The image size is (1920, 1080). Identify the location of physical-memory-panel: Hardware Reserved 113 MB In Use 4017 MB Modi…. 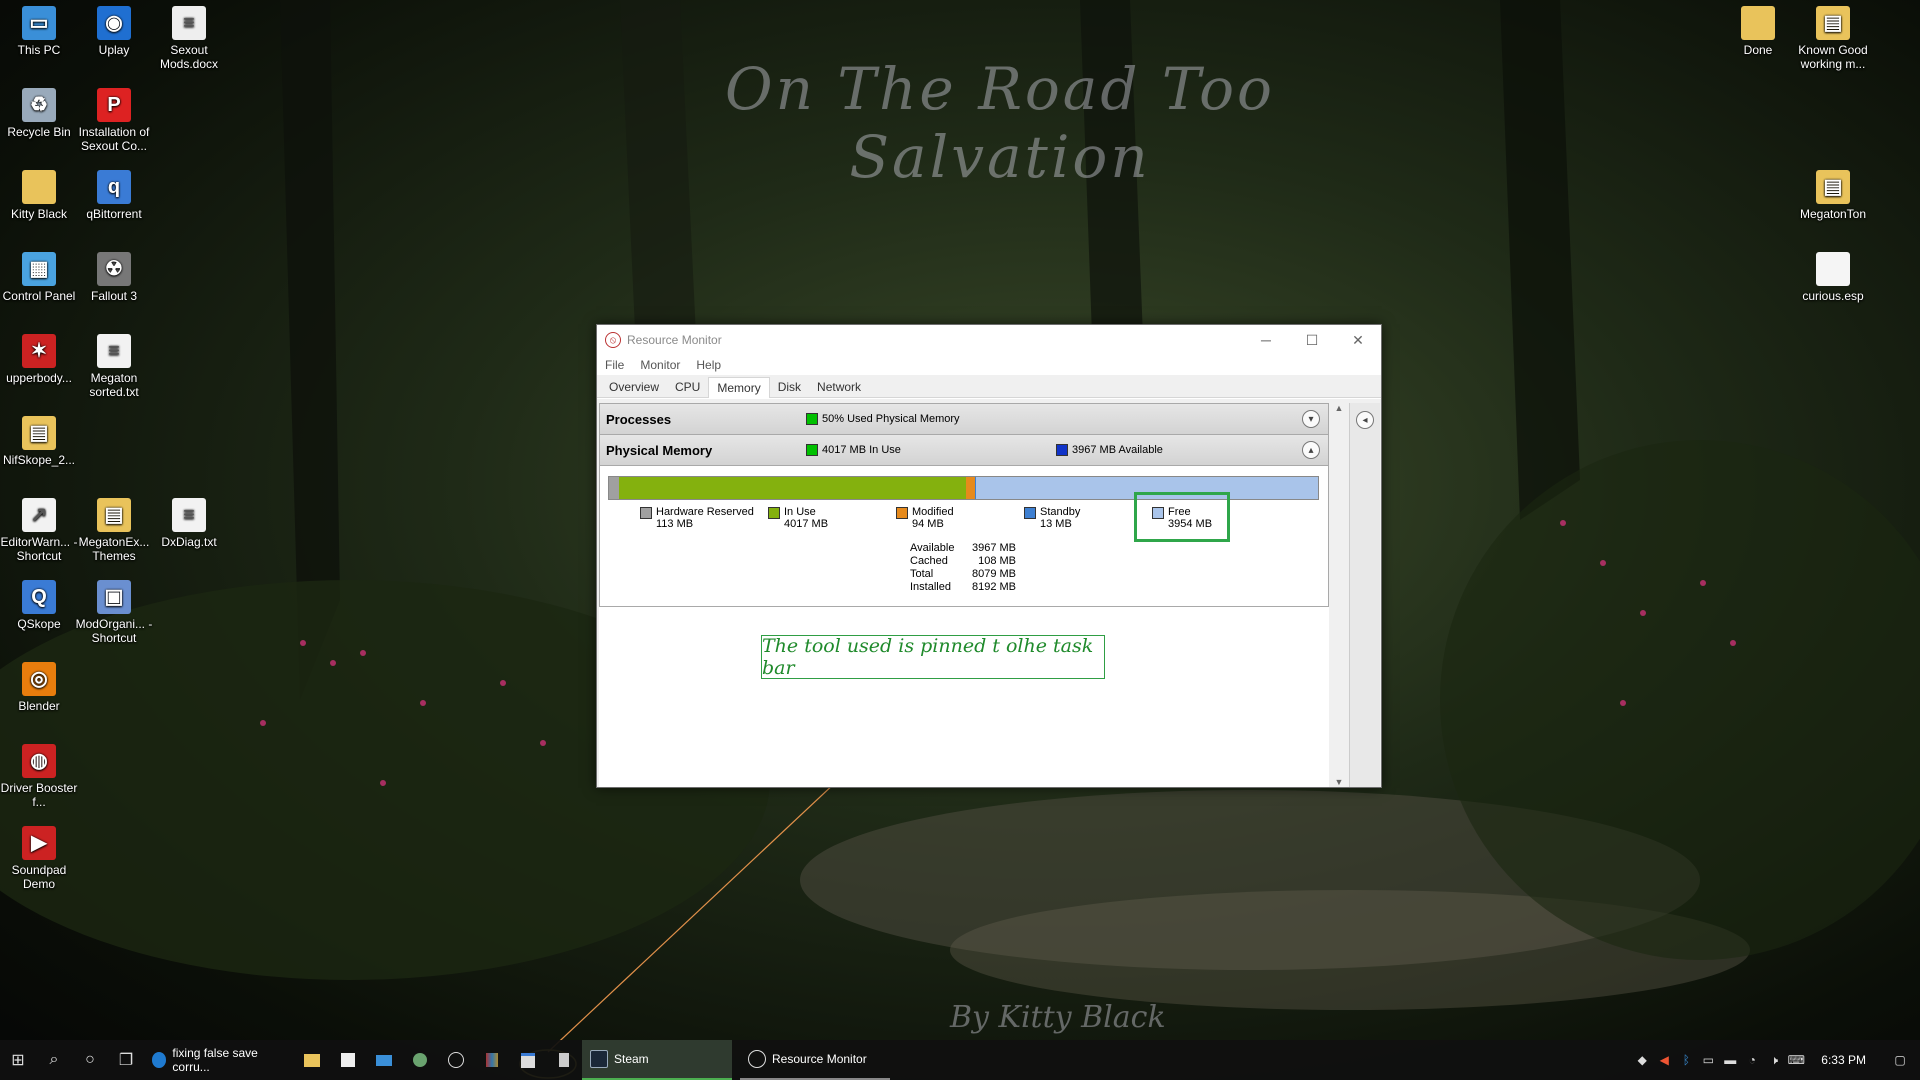
(964, 536).